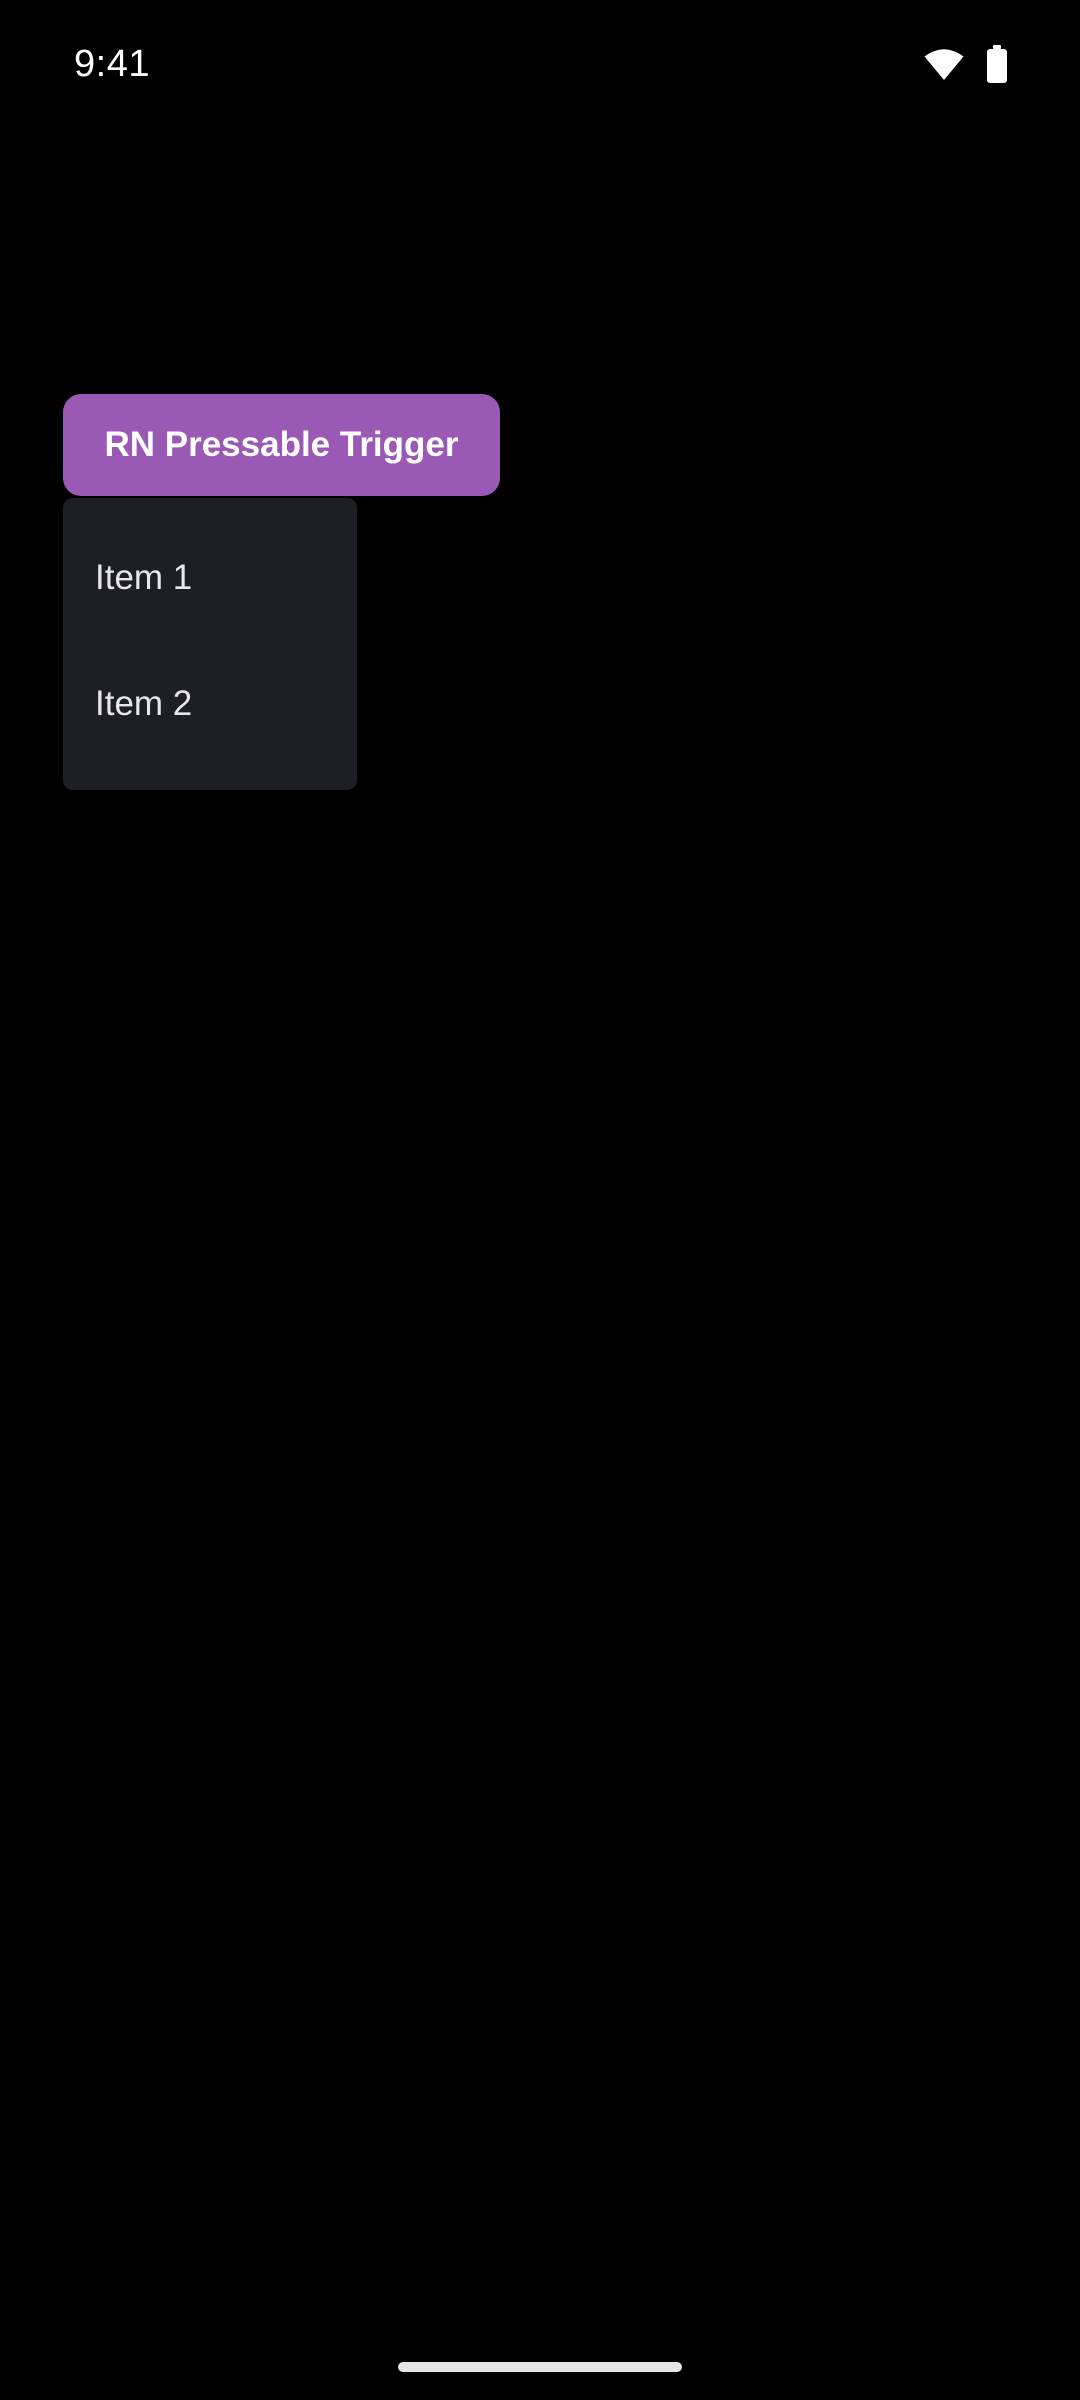 This screenshot has height=2400, width=1080. Describe the element at coordinates (997, 64) in the screenshot. I see `battery-icon` at that location.